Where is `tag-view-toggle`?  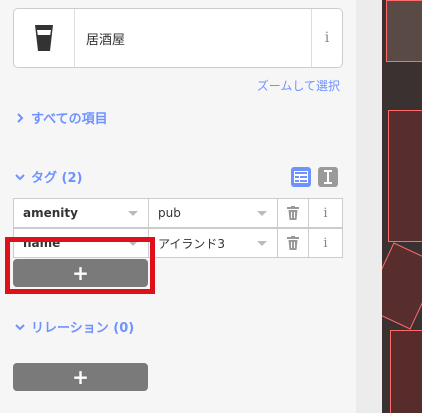
tag-view-toggle is located at coordinates (314, 177).